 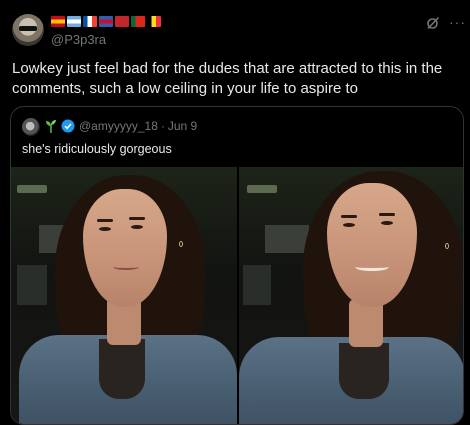 I want to click on quoted-text: she's ridiculously gorgeous, so click(x=97, y=149).